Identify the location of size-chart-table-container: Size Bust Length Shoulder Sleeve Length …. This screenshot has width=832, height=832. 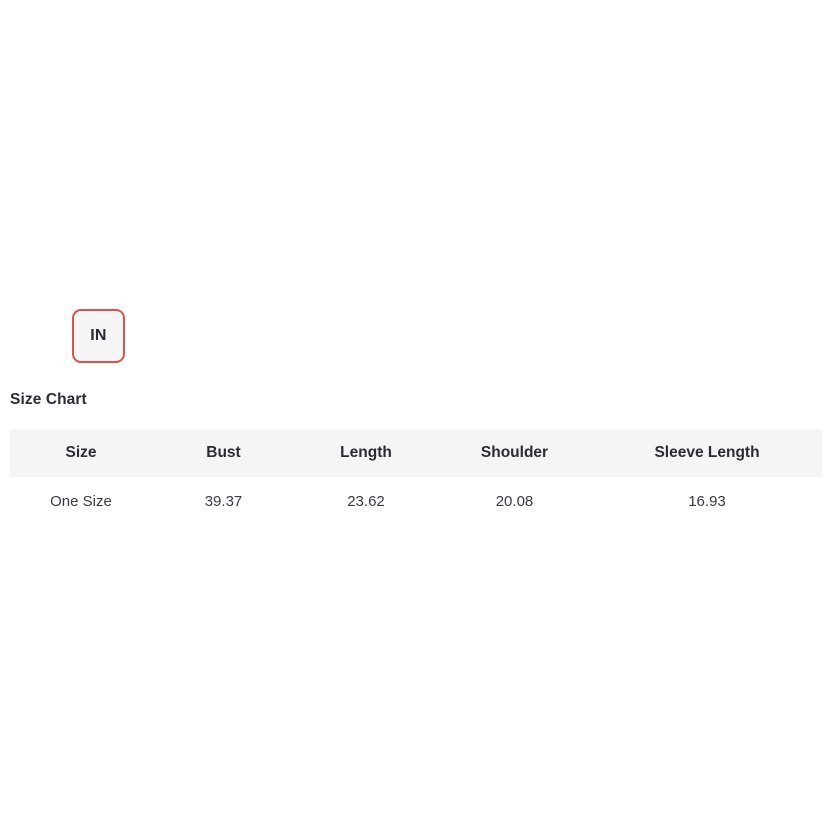
(416, 477).